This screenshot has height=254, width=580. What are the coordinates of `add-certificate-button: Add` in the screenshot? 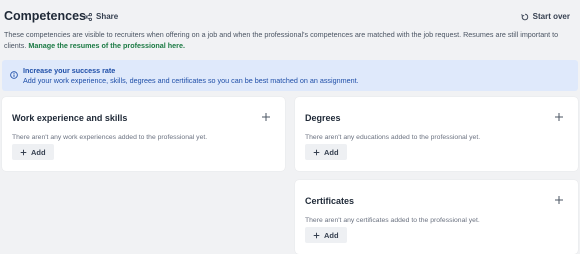 It's located at (326, 235).